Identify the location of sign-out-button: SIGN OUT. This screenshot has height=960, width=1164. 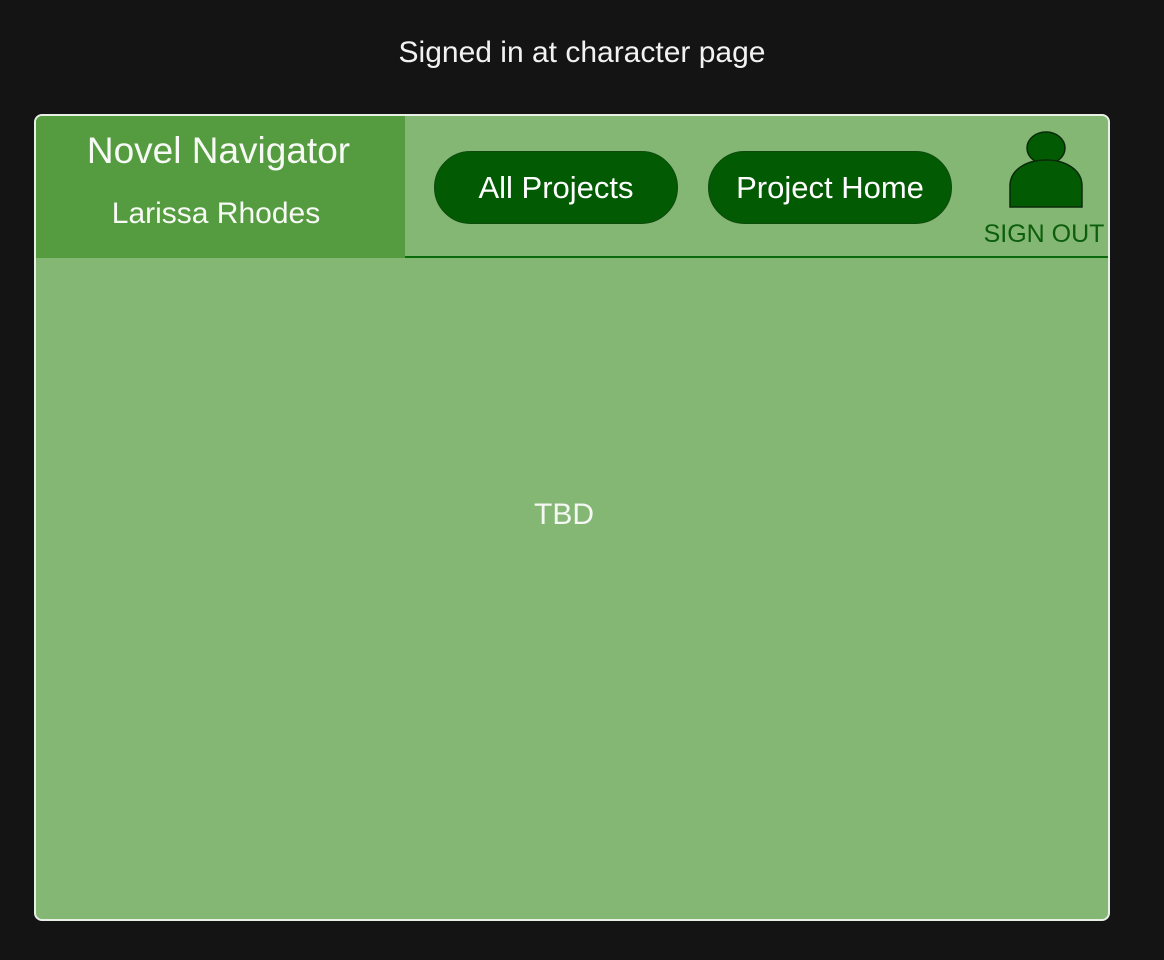
(1043, 190).